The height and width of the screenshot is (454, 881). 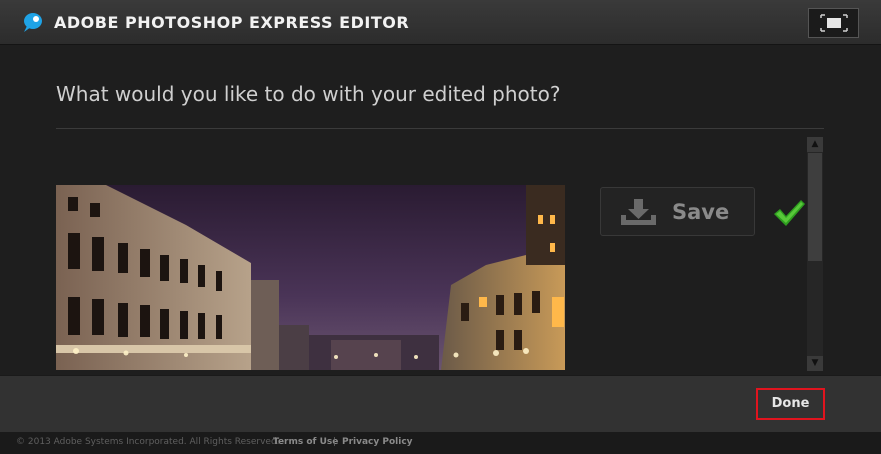 I want to click on privacy-policy-link: Privacy Policy, so click(x=377, y=442).